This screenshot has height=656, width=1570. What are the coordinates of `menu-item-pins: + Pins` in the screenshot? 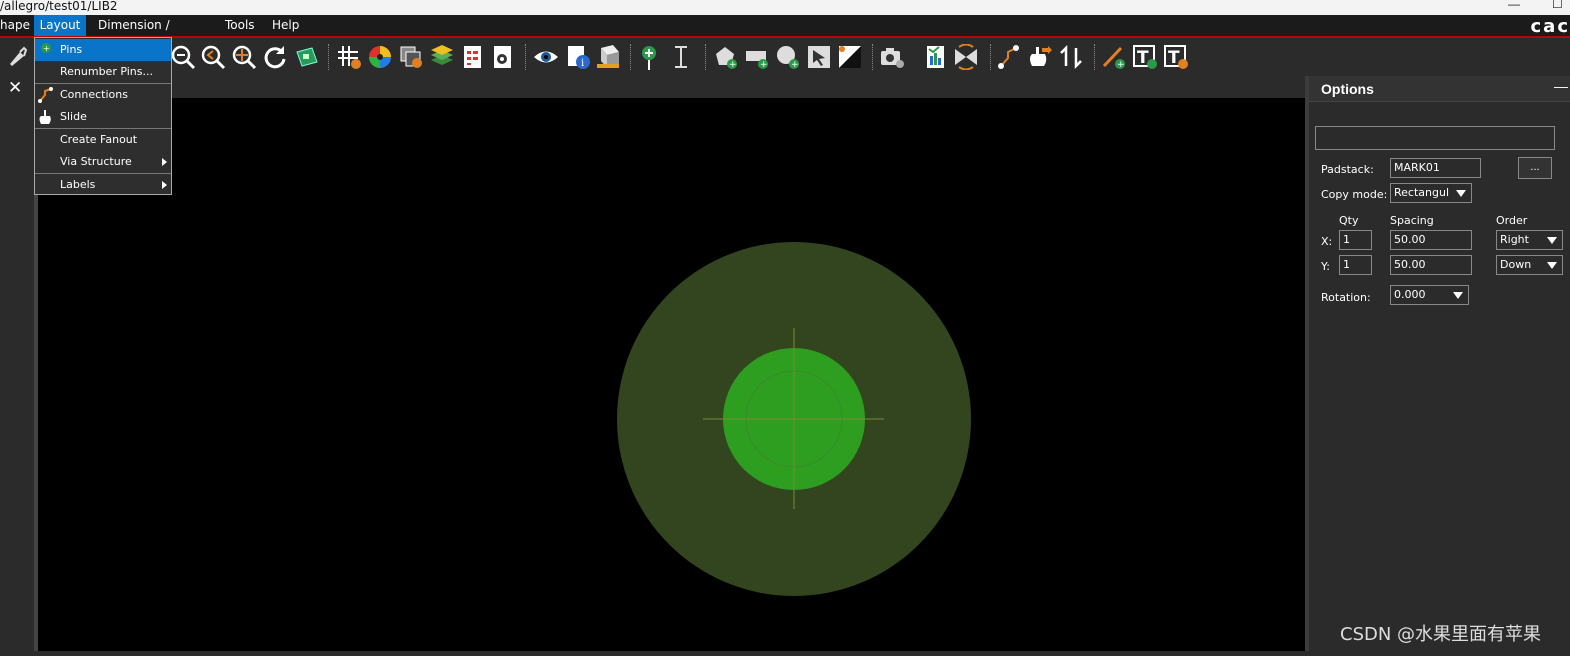 It's located at (103, 50).